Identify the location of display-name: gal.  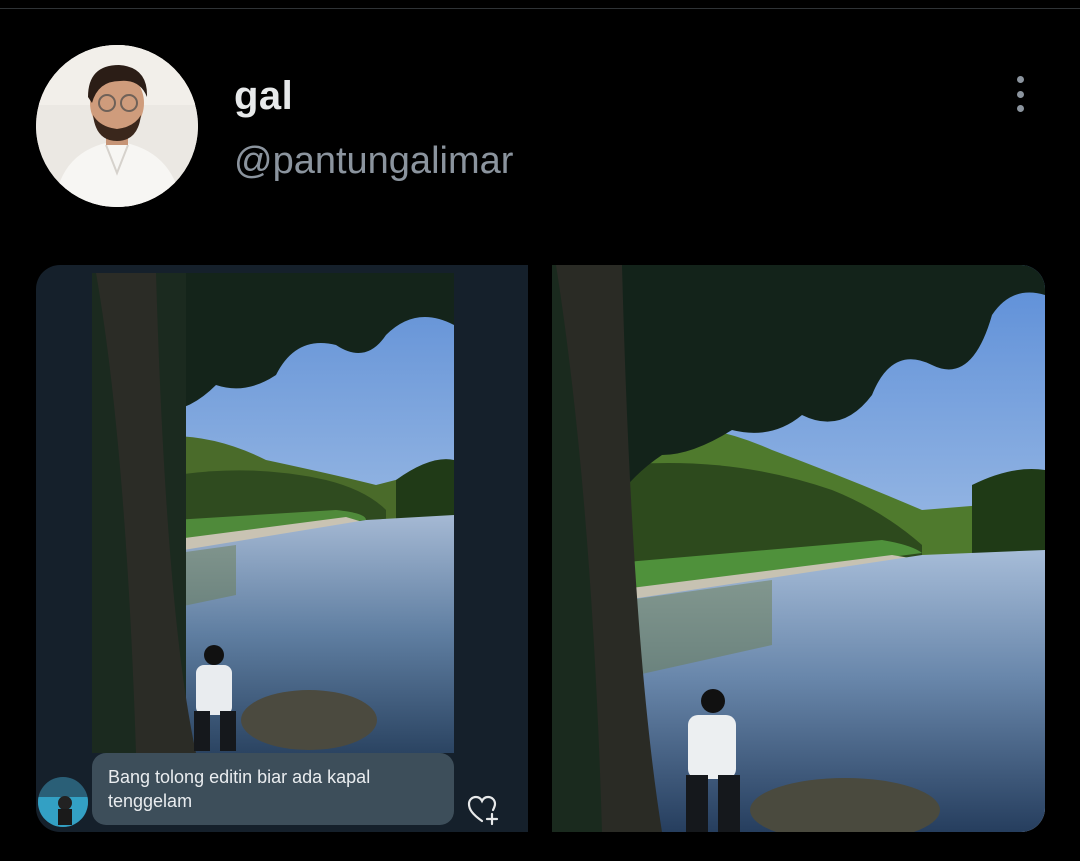
(263, 96).